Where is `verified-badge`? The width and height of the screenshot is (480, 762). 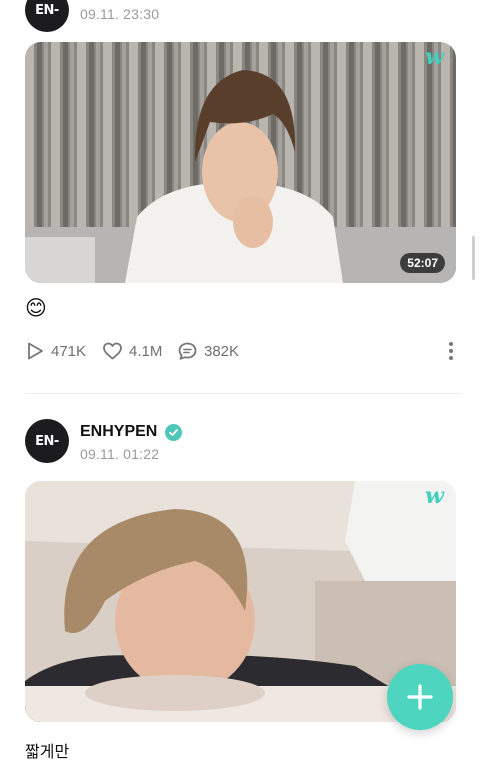 verified-badge is located at coordinates (173, 432).